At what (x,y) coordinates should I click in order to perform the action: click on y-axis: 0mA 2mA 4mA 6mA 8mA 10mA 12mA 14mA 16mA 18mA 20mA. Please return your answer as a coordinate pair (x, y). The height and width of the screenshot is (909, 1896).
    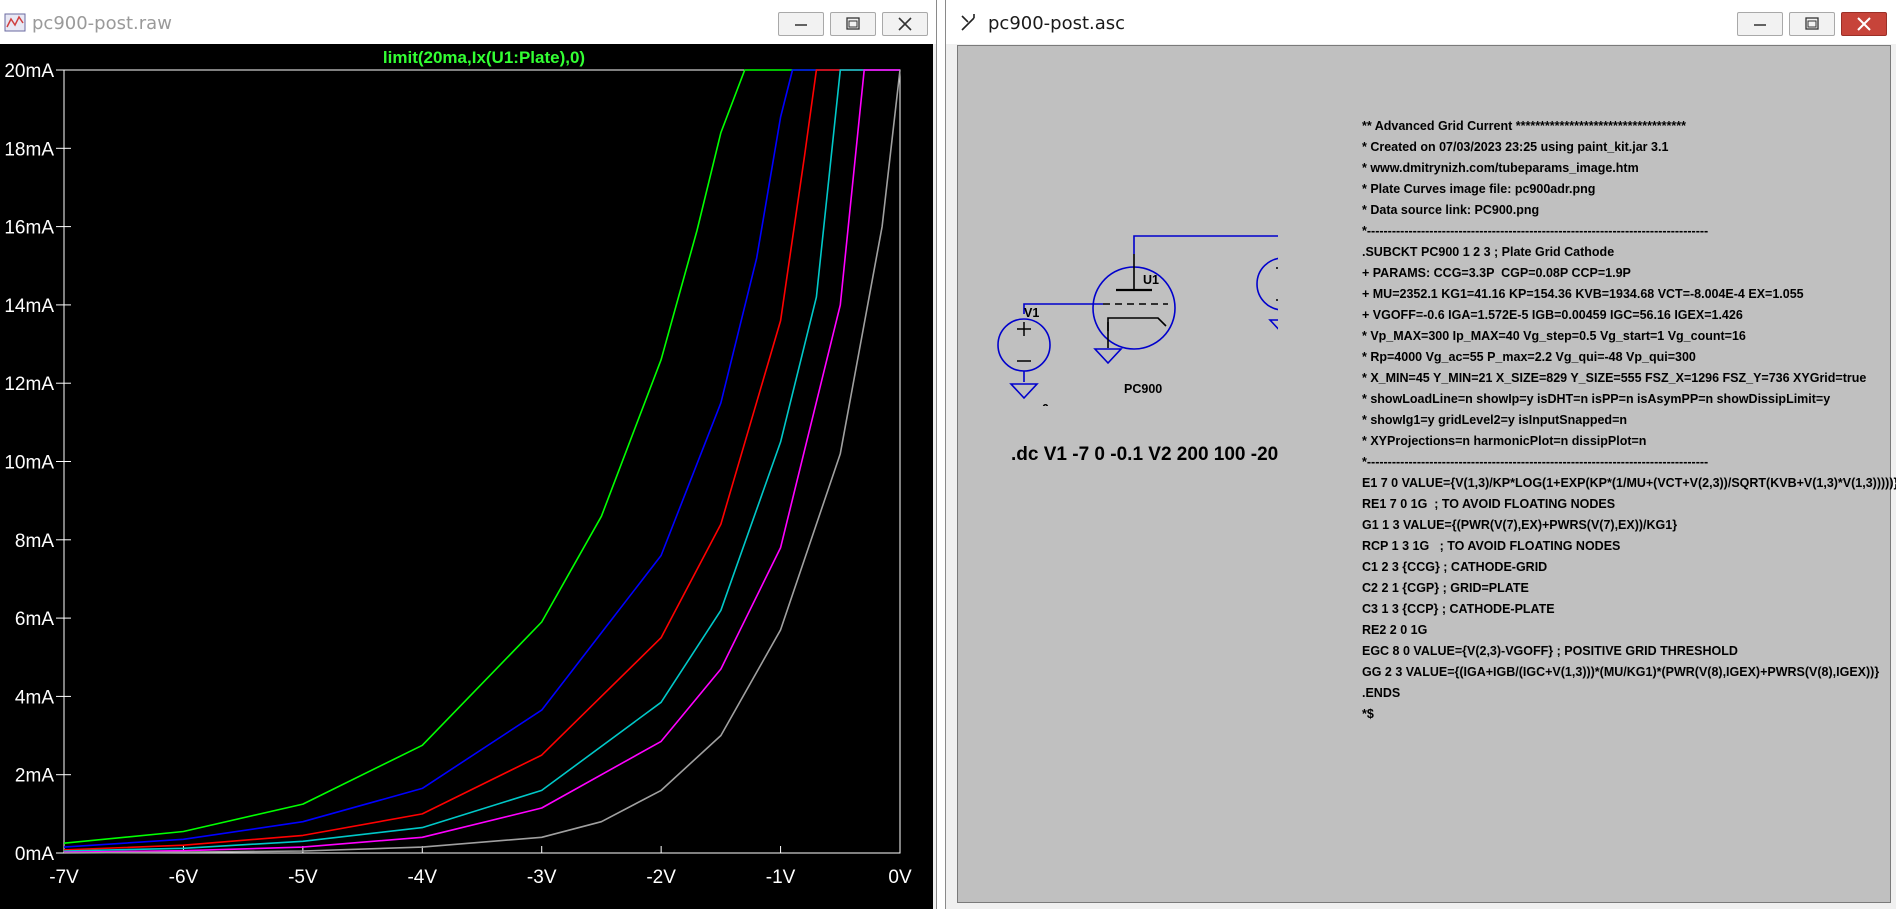
    Looking at the image, I should click on (37, 463).